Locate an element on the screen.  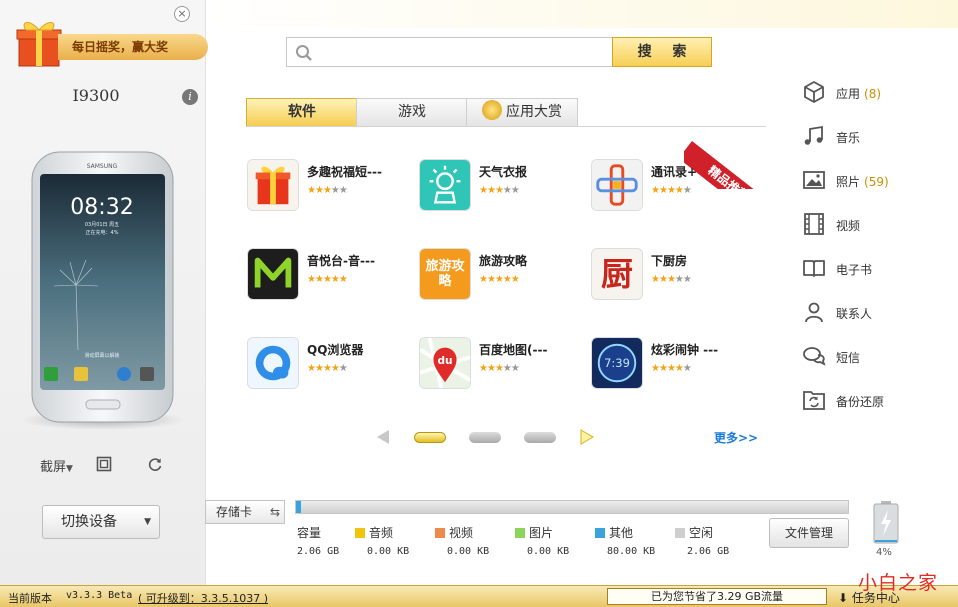
music-note-icon is located at coordinates (813, 135).